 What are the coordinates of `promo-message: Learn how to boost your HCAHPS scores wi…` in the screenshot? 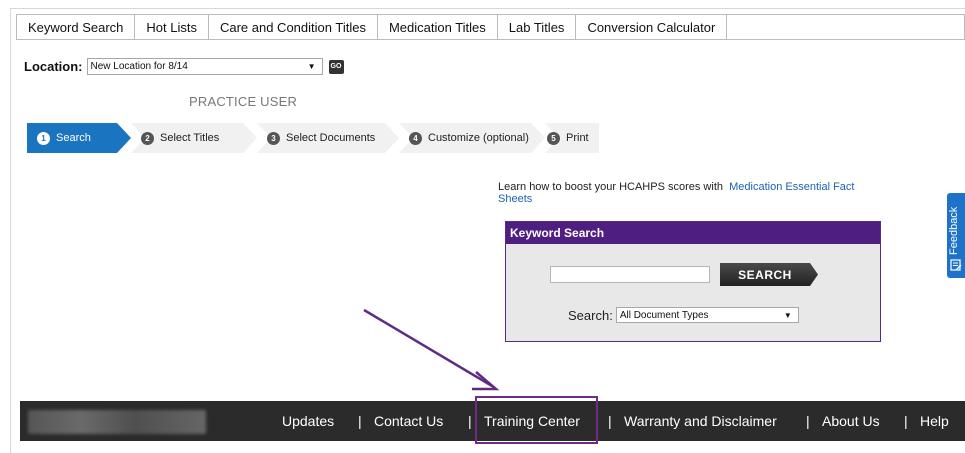 It's located at (688, 193).